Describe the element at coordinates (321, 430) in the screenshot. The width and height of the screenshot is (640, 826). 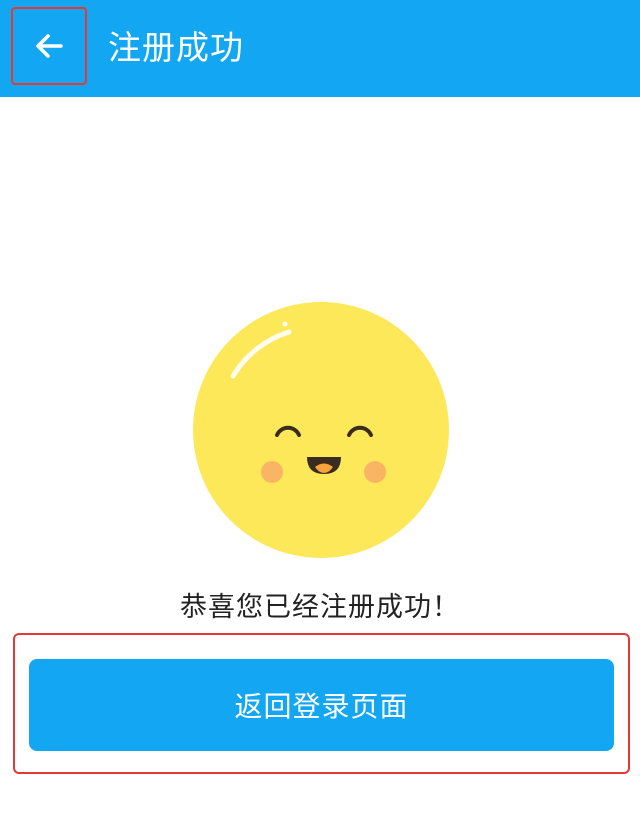
I see `smiley-face-icon` at that location.